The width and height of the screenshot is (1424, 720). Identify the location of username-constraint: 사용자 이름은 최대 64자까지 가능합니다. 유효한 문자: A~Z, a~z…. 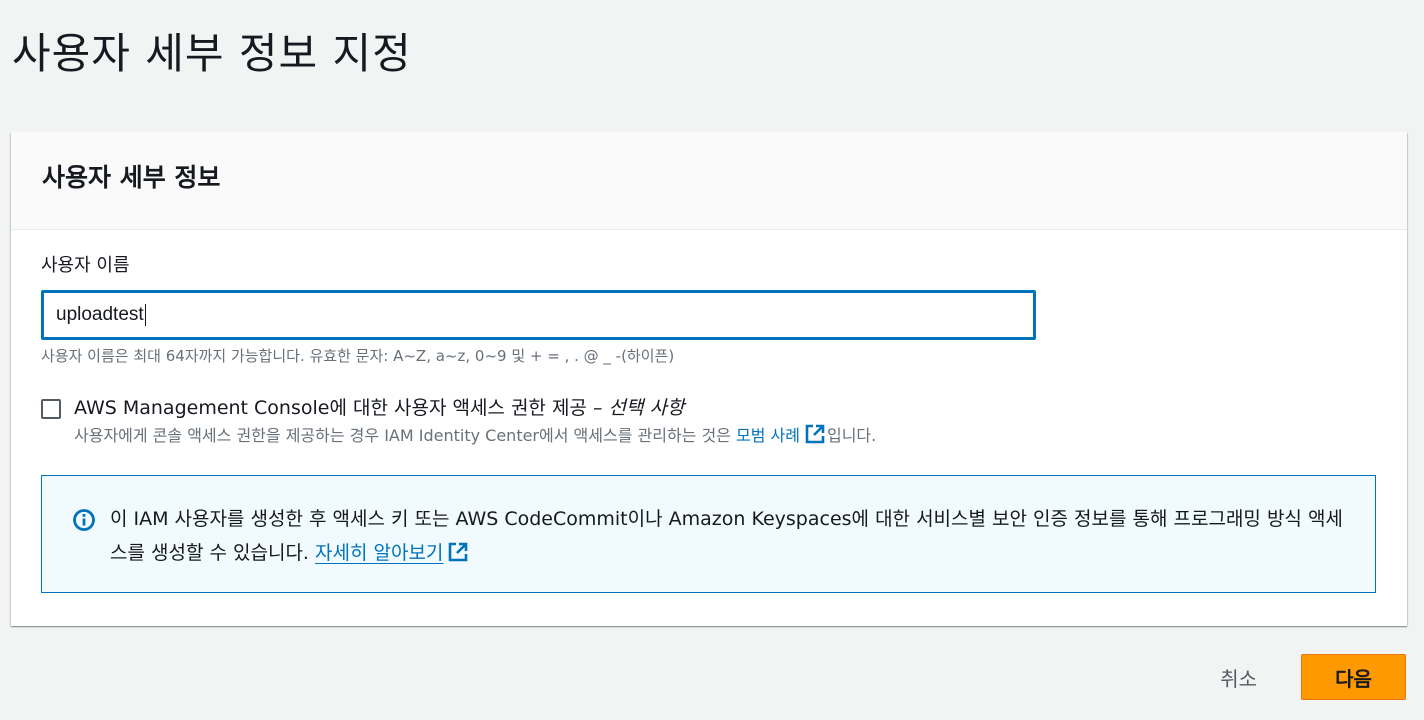
(358, 356).